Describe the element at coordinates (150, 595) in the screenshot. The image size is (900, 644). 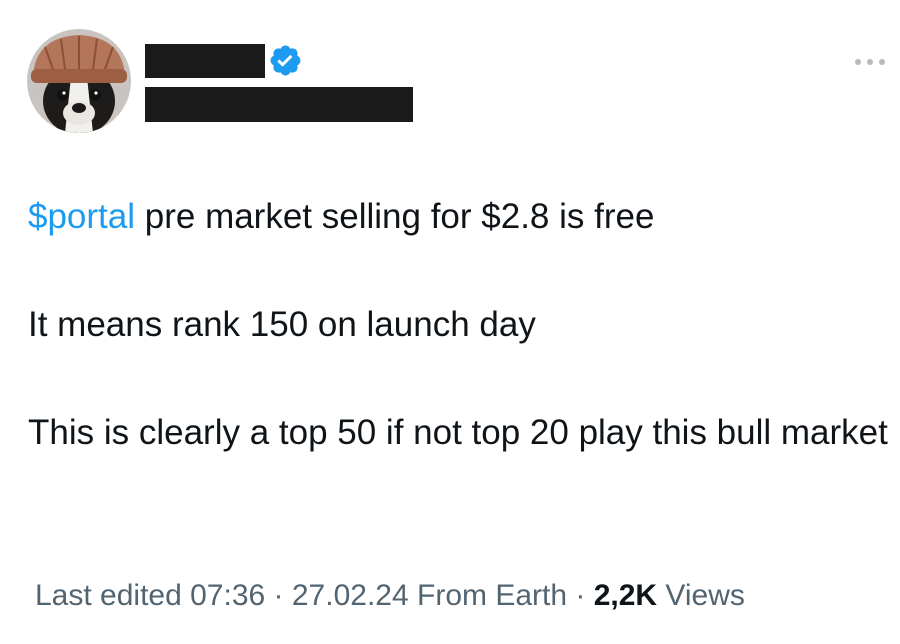
I see `edited-timestamp-link: Last edited 07:36` at that location.